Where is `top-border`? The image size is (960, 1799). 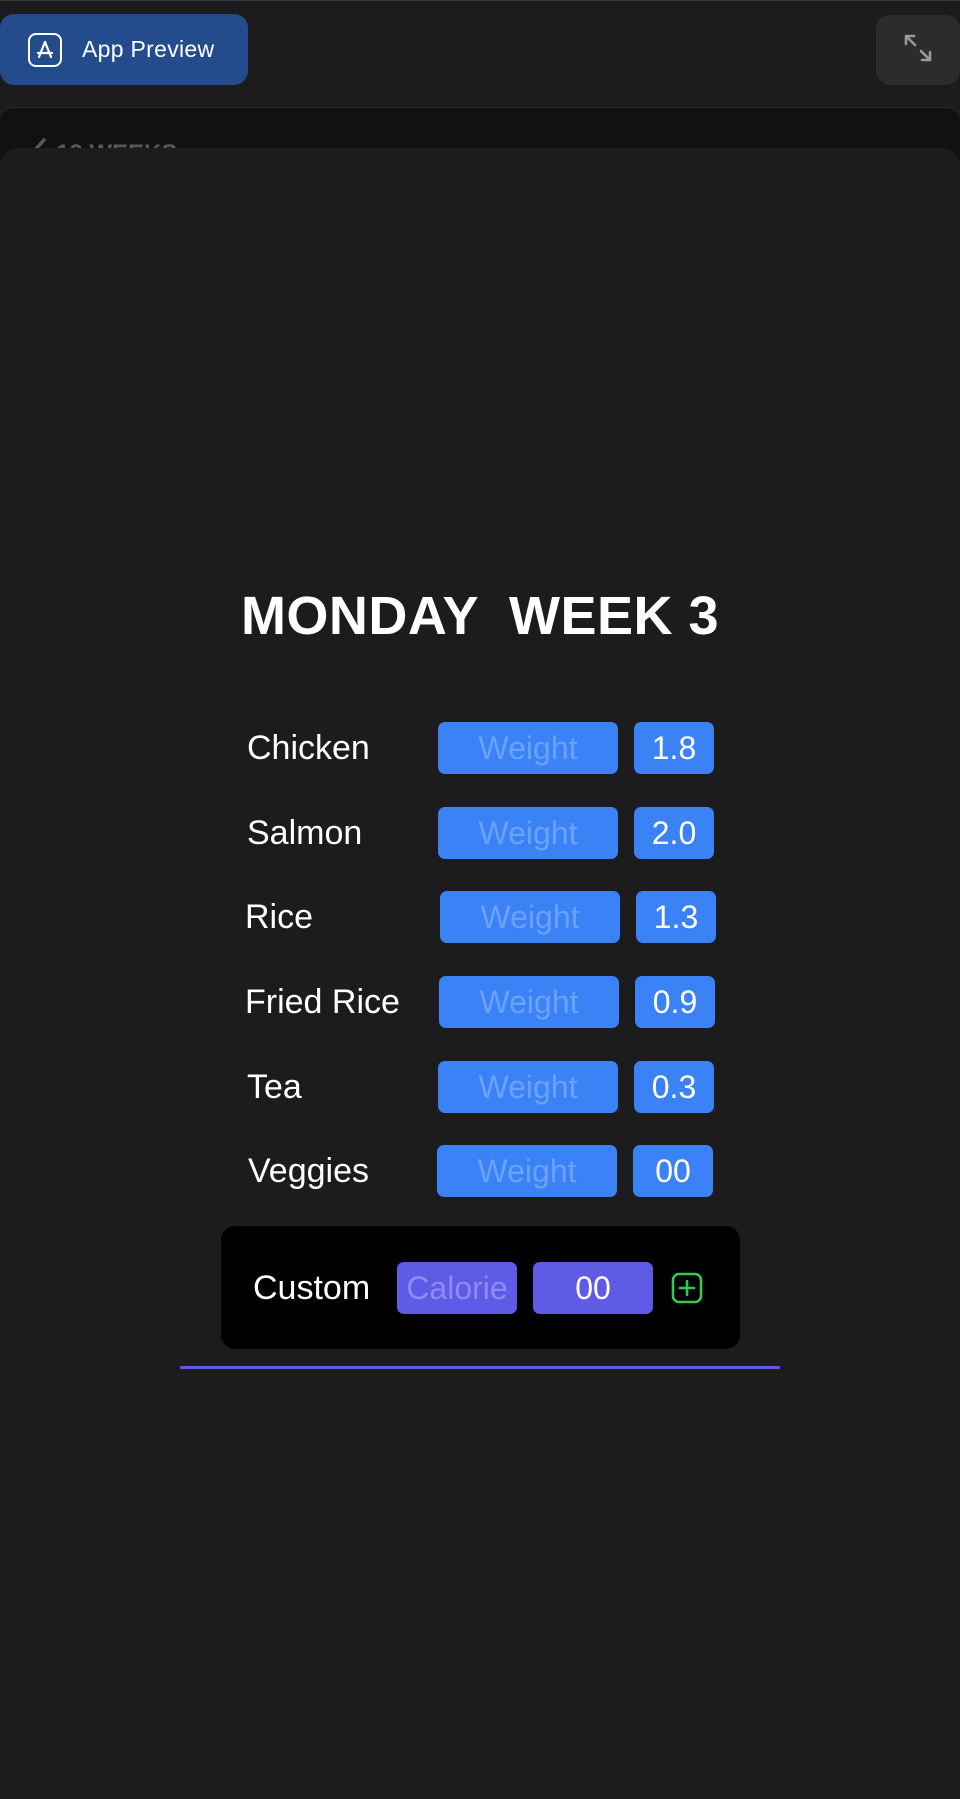
top-border is located at coordinates (480, 0).